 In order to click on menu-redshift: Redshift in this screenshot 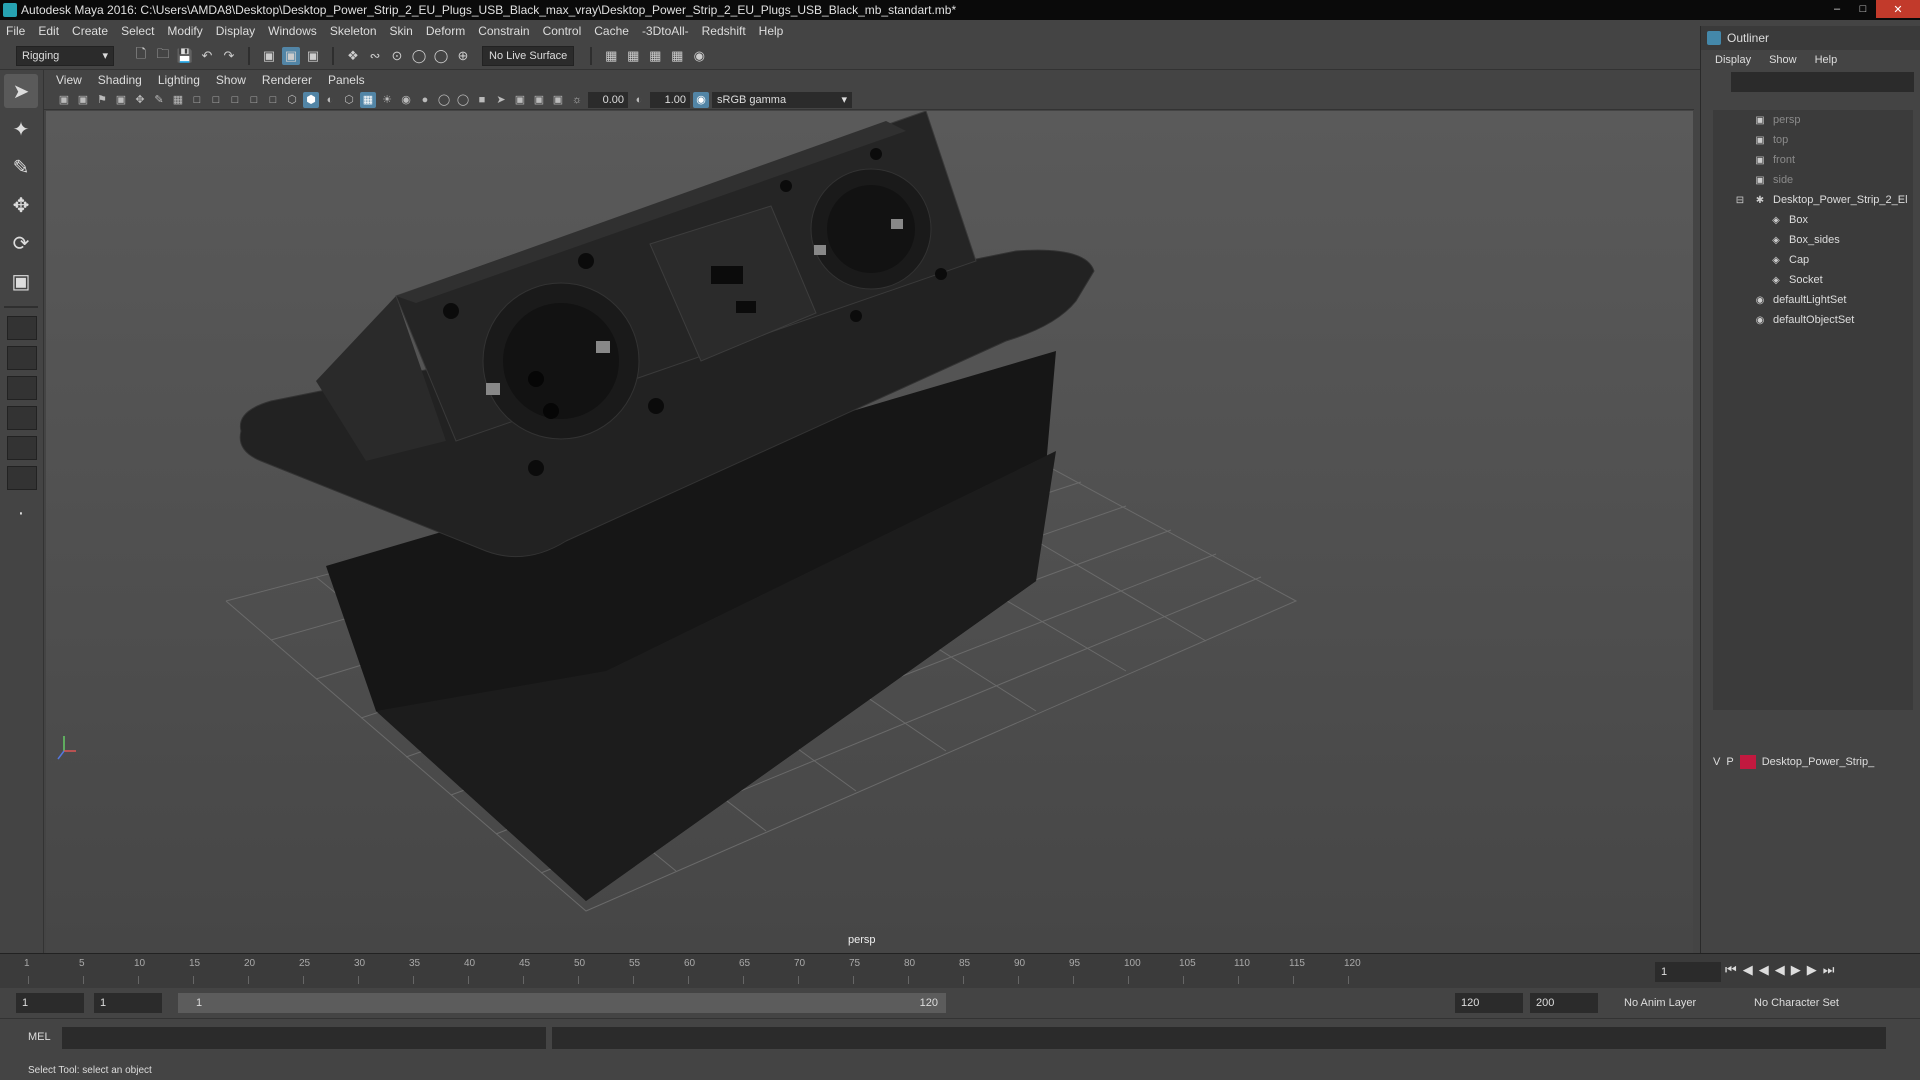, I will do `click(724, 31)`.